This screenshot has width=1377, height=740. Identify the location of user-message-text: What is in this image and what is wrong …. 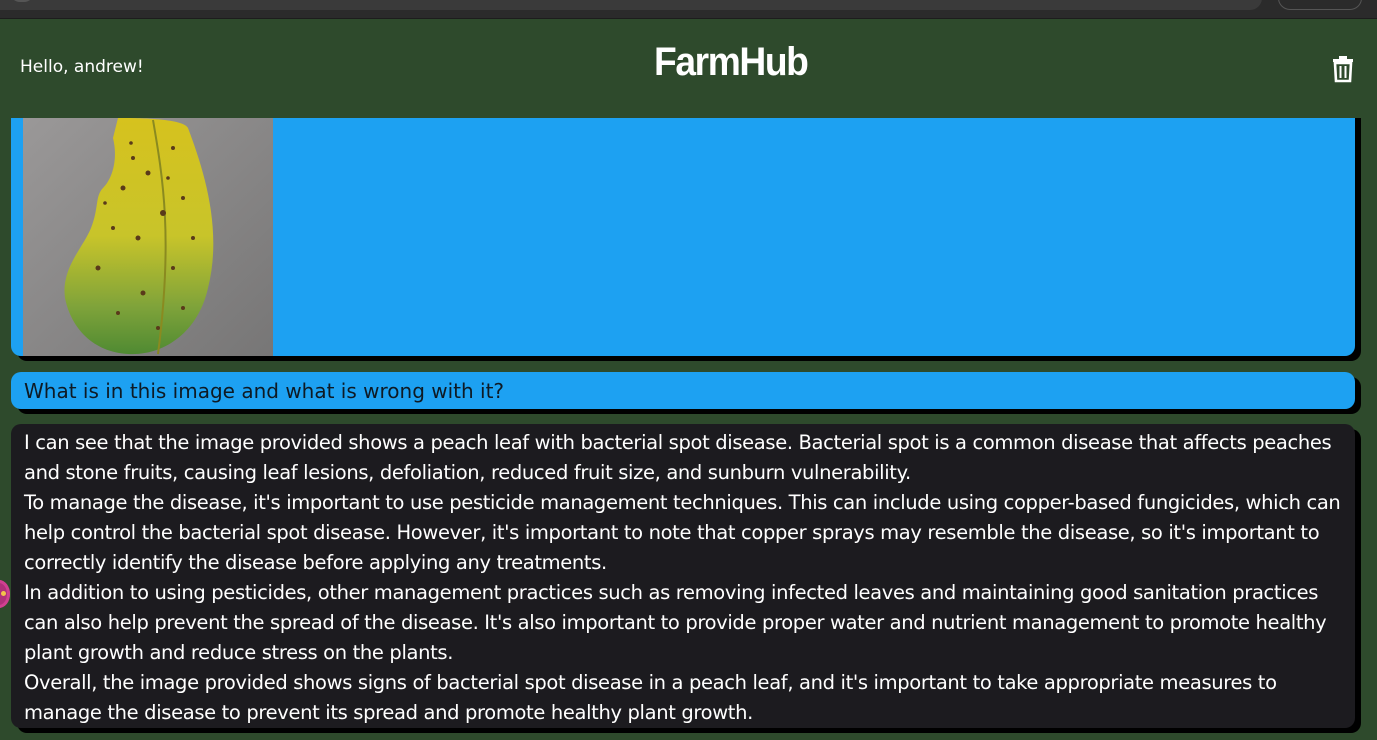
(264, 391).